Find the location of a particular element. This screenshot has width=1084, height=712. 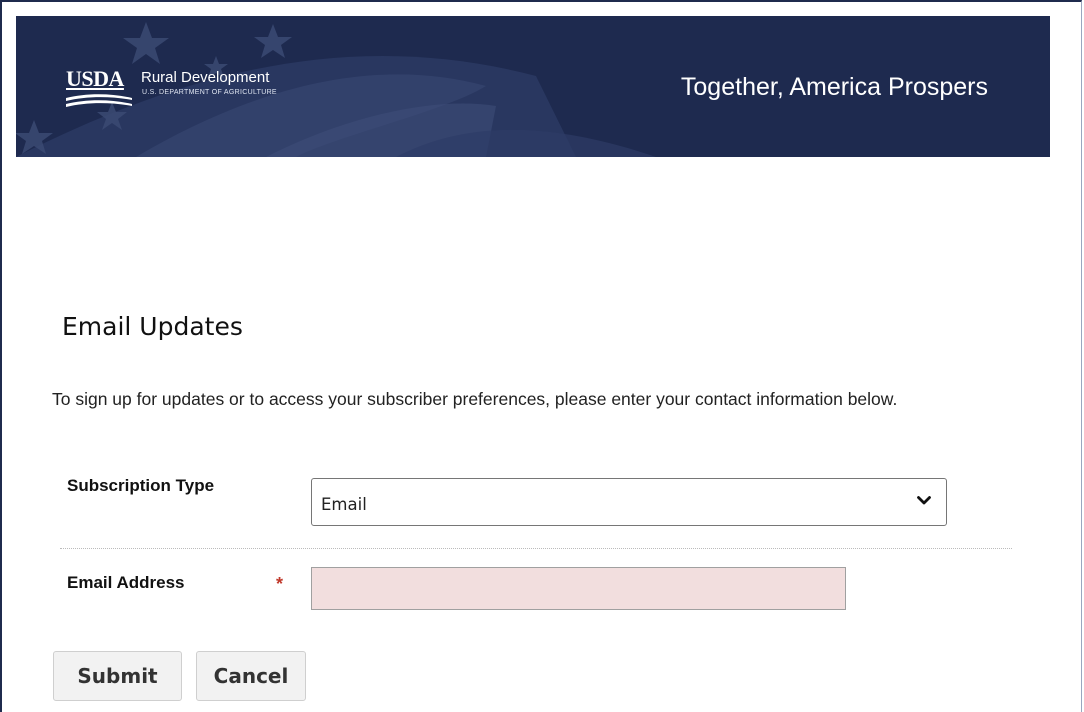

subscription-type-label: Subscription Type is located at coordinates (141, 485).